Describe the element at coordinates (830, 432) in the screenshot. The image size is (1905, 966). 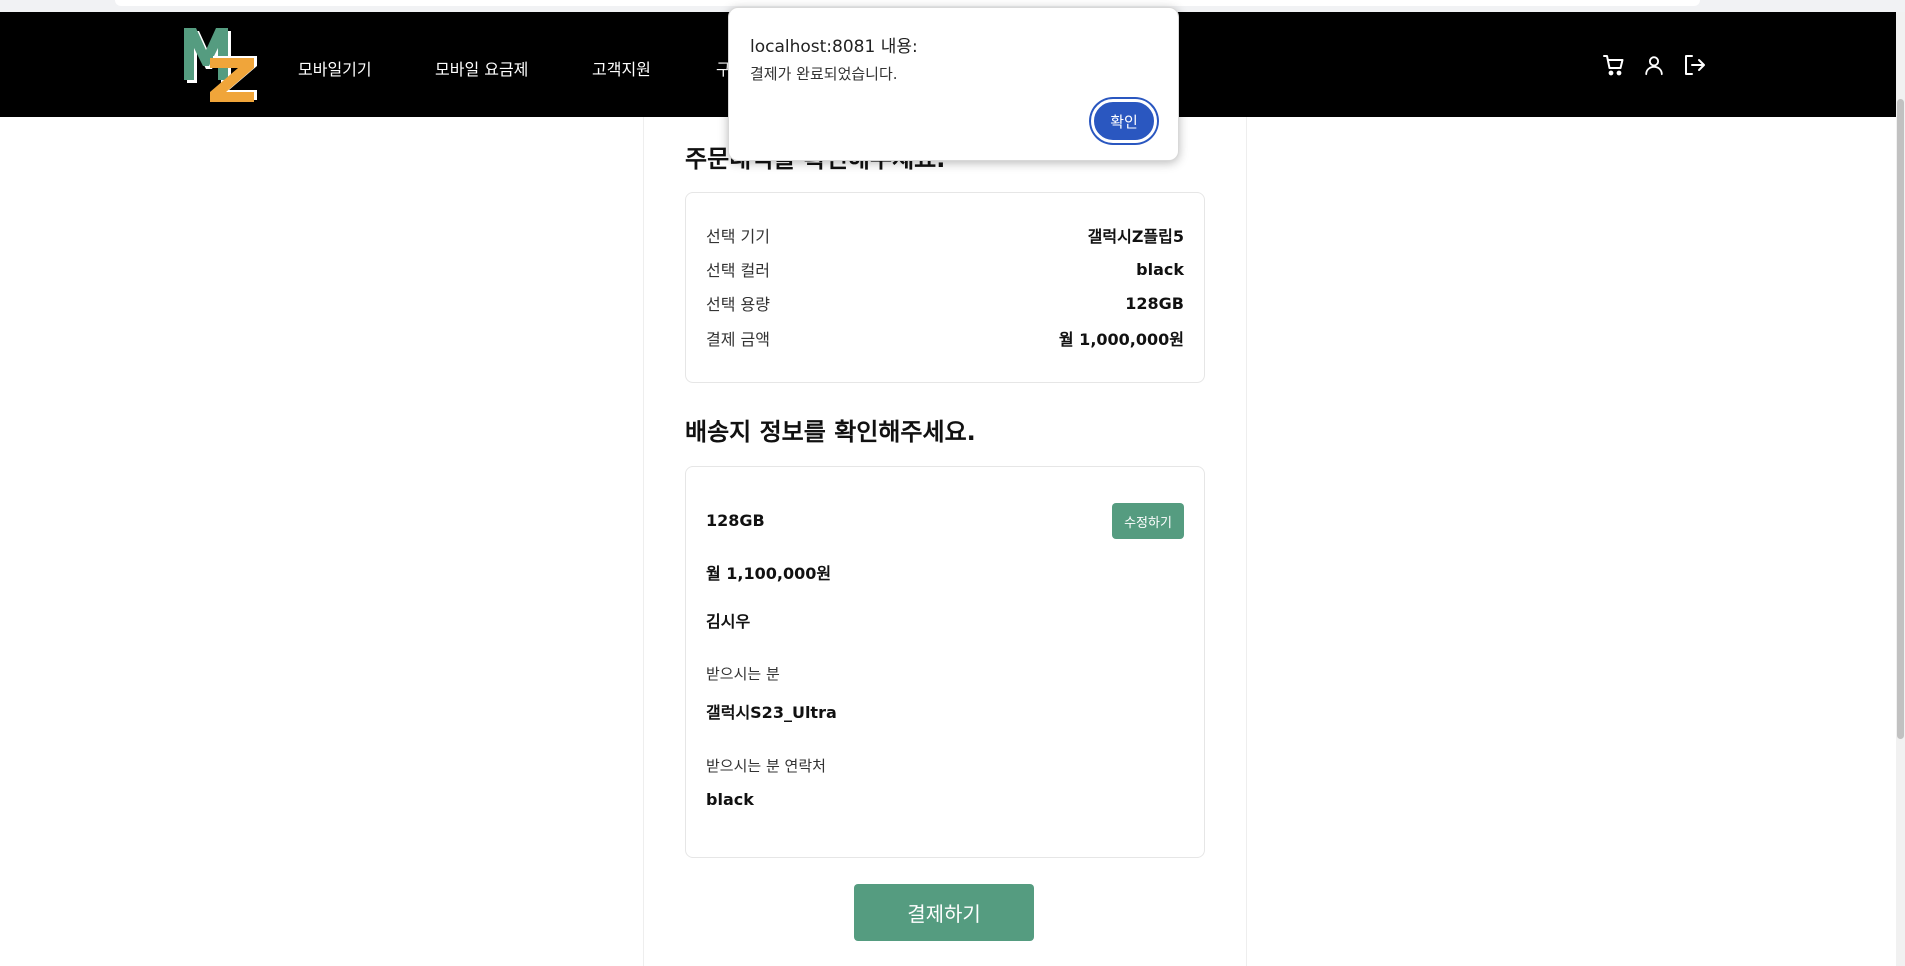
I see `shipping-section-title: 배송지 정보를 확인해주세요.` at that location.